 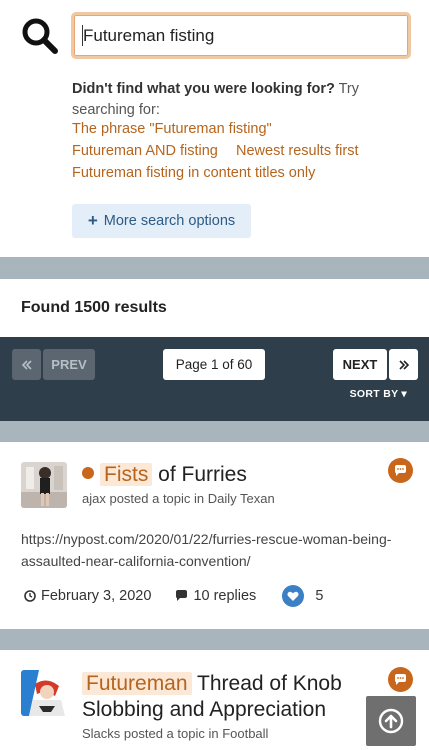 What do you see at coordinates (225, 596) in the screenshot?
I see `replies-label: 10 replies` at bounding box center [225, 596].